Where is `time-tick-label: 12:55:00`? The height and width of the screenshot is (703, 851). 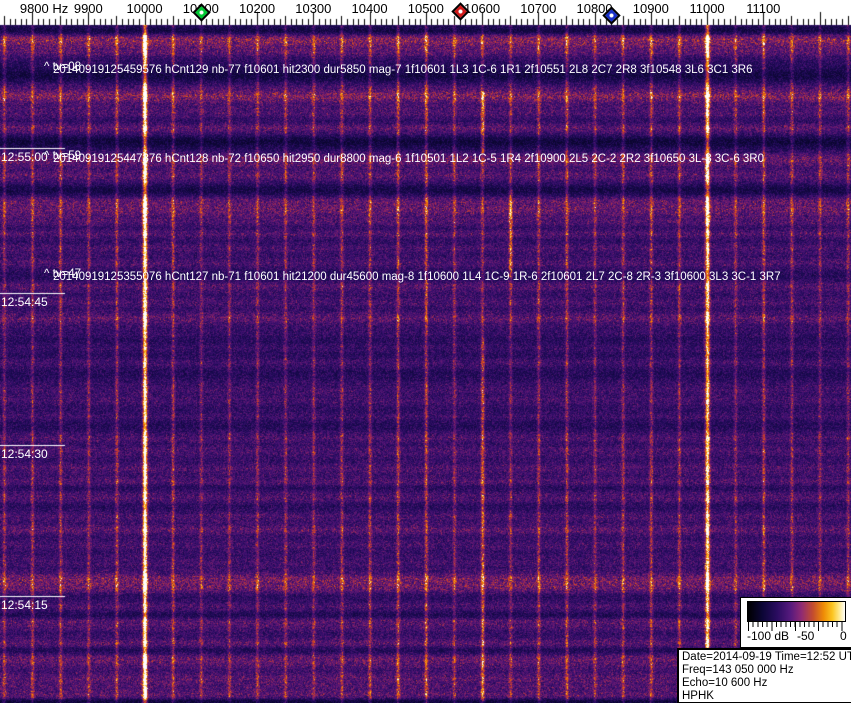
time-tick-label: 12:55:00 is located at coordinates (24, 157).